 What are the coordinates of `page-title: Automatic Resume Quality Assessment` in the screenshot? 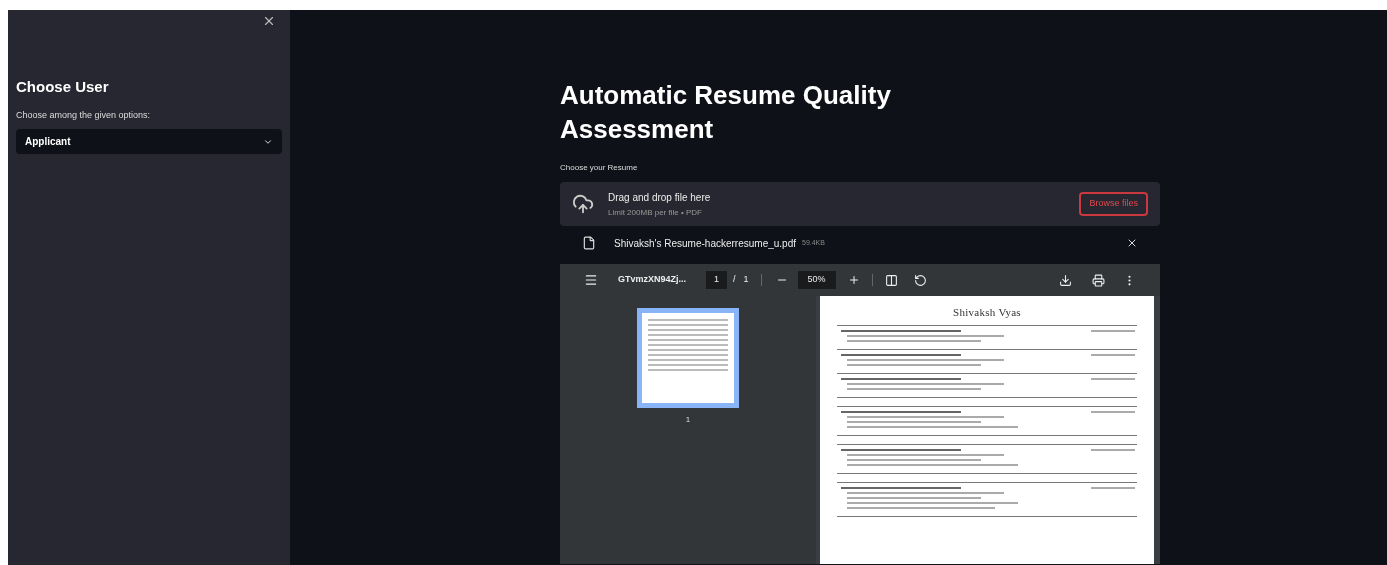 It's located at (726, 112).